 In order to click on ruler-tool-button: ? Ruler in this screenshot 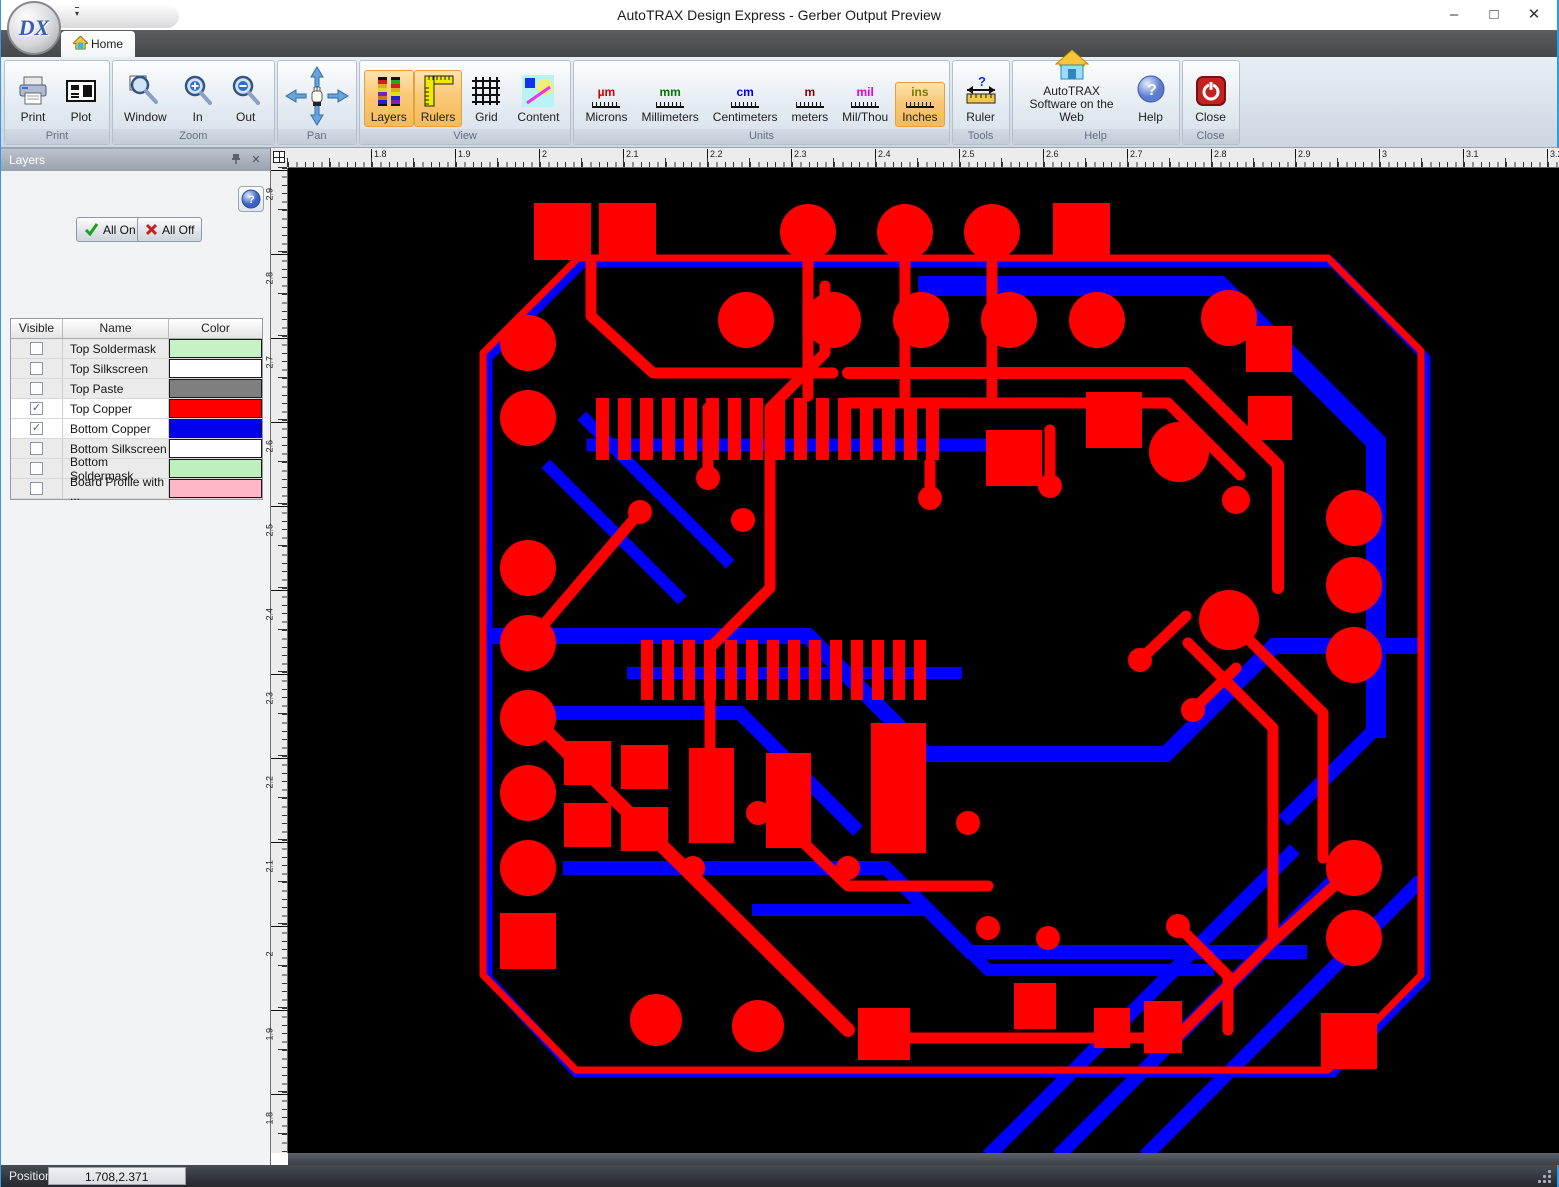, I will do `click(981, 98)`.